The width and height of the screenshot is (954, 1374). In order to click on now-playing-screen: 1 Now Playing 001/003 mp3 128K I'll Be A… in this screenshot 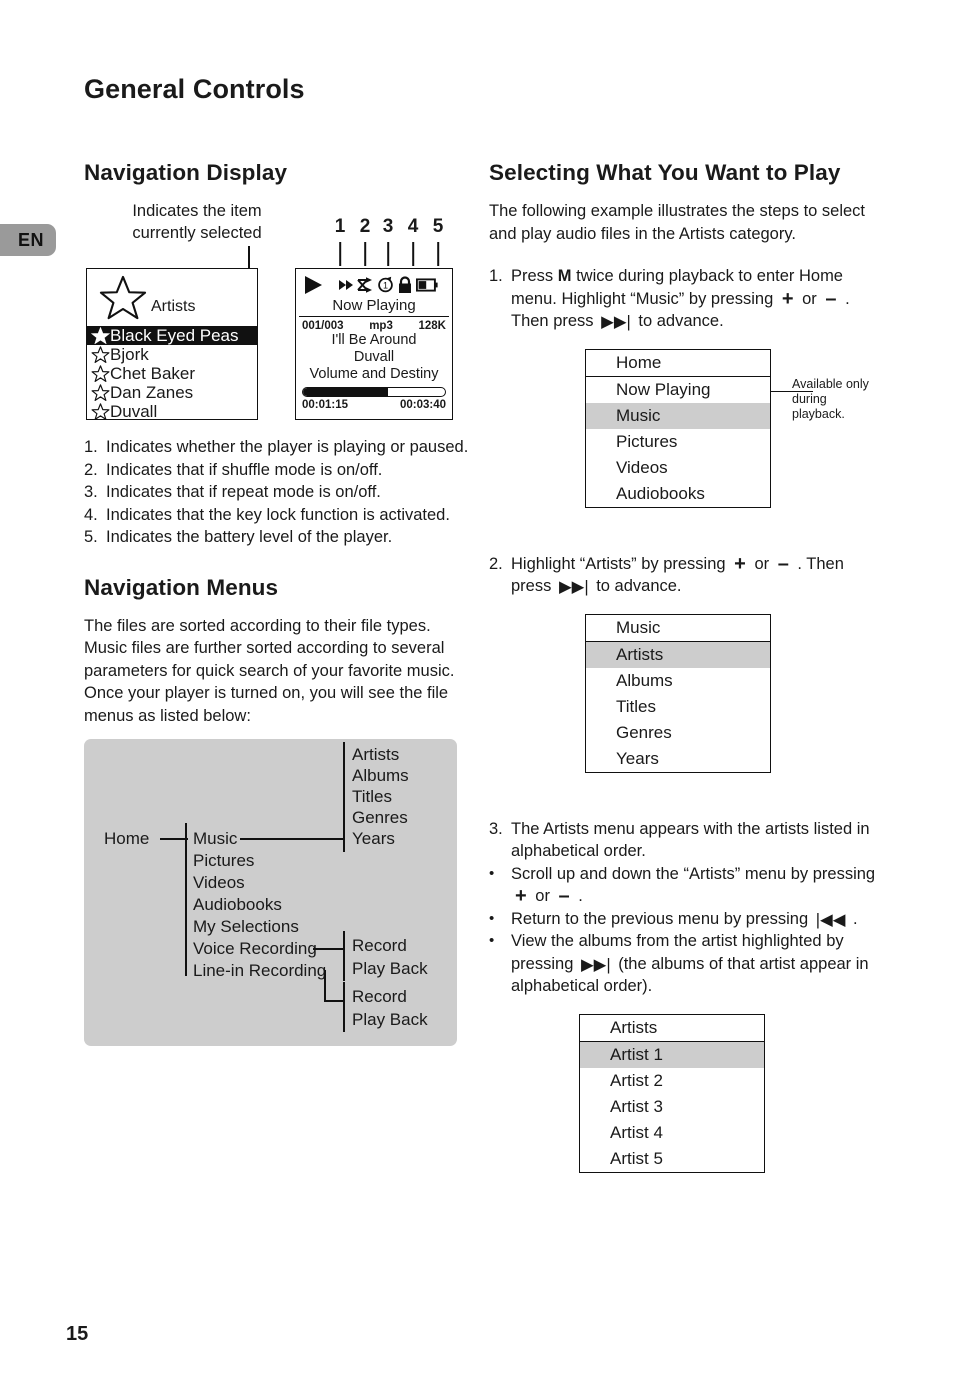, I will do `click(374, 344)`.